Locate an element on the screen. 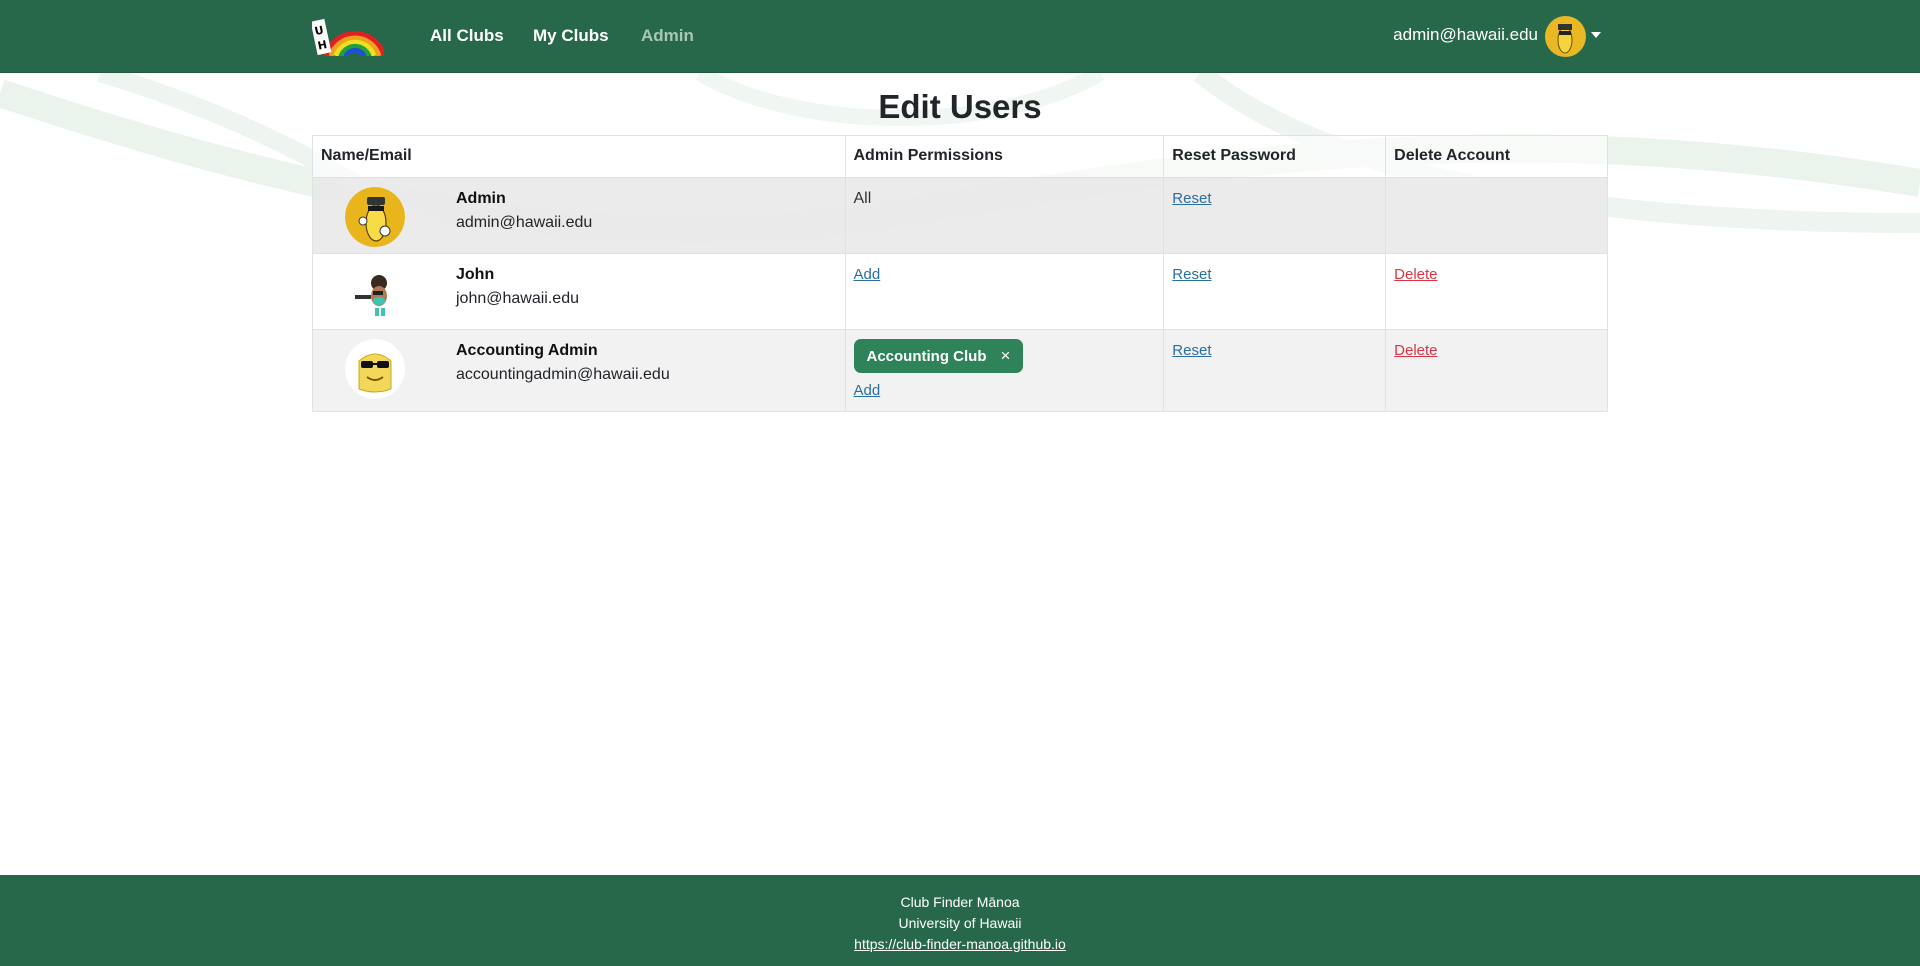 The height and width of the screenshot is (966, 1920). close-icon: × is located at coordinates (1006, 356).